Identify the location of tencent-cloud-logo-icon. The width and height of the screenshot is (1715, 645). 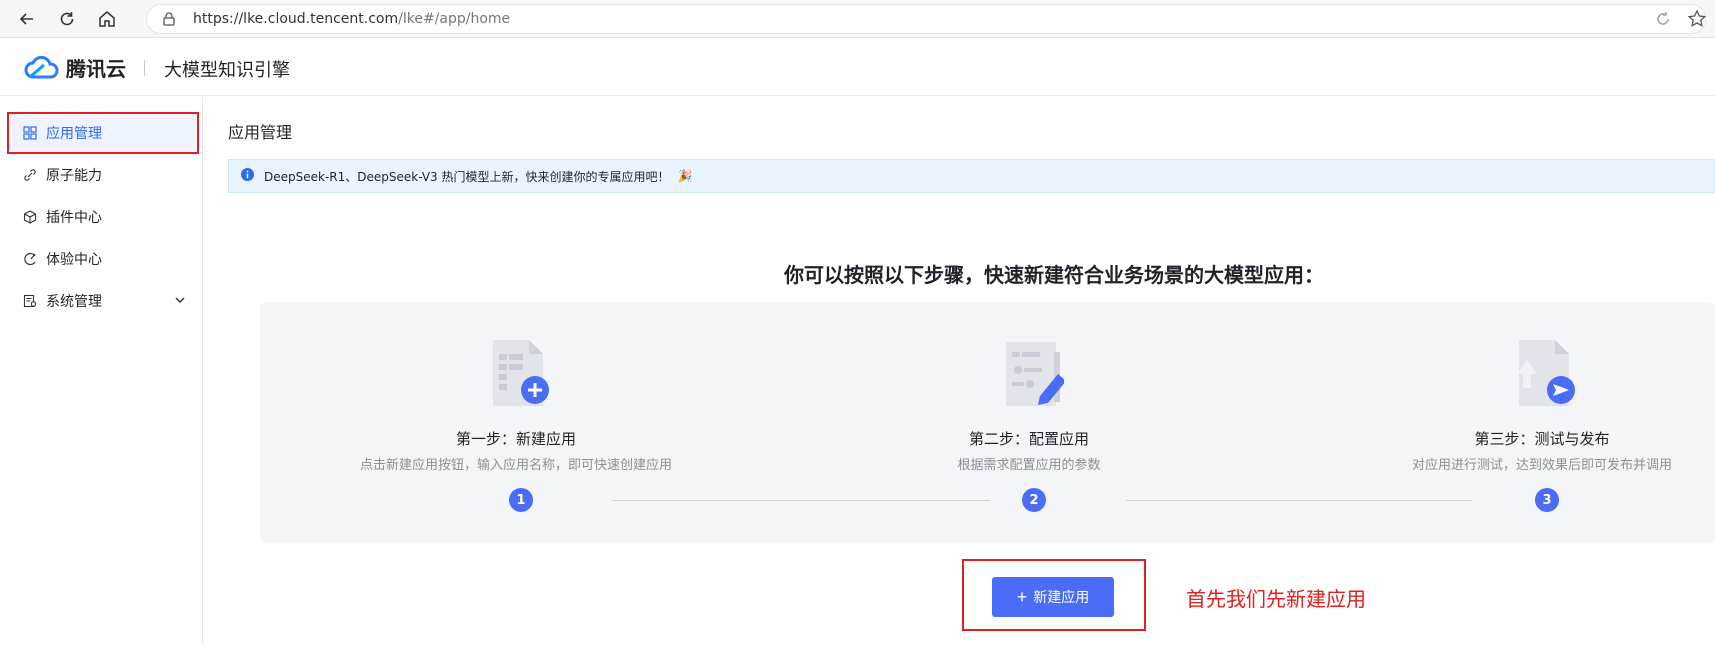
(41, 66).